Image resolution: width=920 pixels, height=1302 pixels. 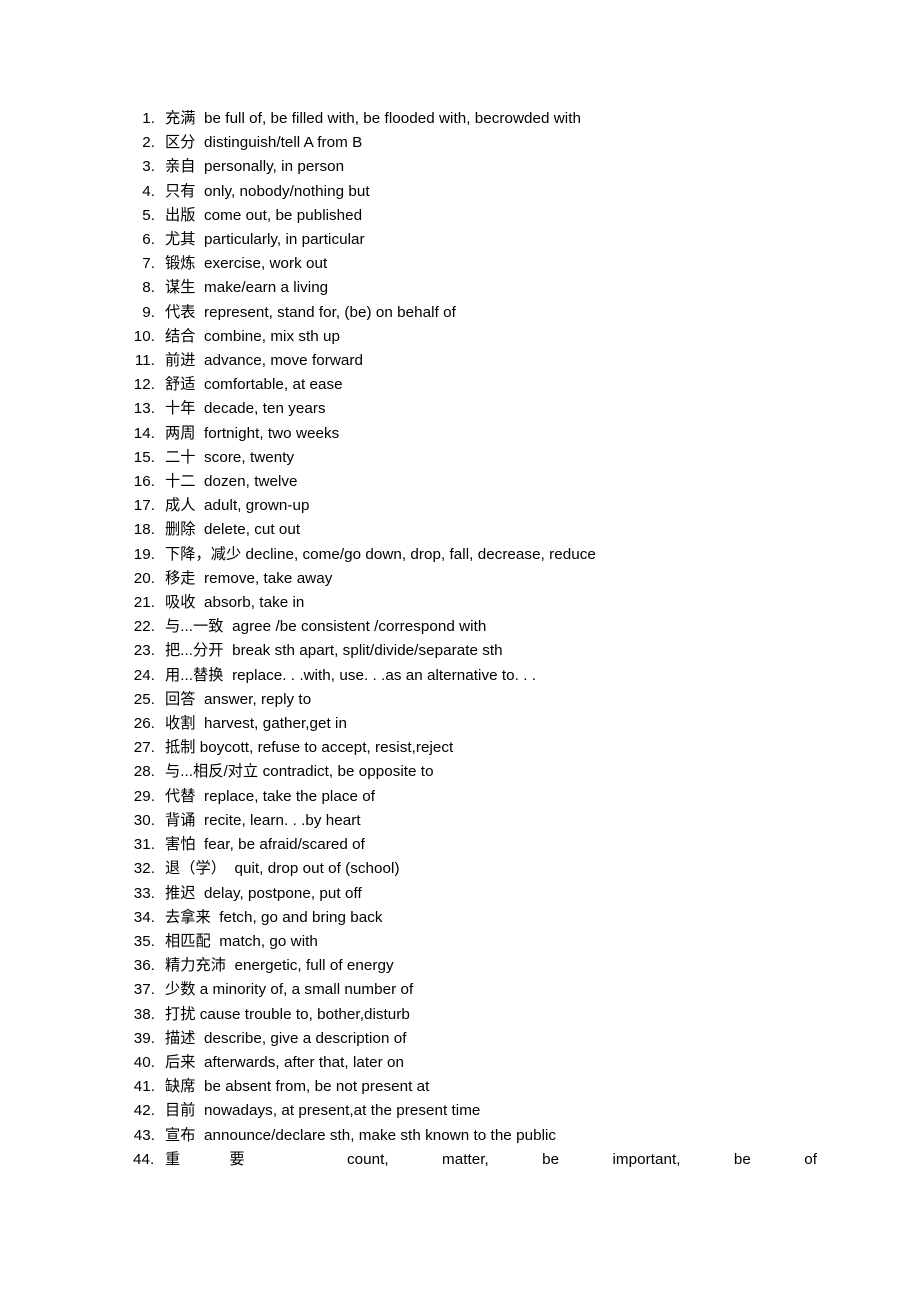 What do you see at coordinates (254, 603) in the screenshot?
I see `list-item-gloss: absorb, take in` at bounding box center [254, 603].